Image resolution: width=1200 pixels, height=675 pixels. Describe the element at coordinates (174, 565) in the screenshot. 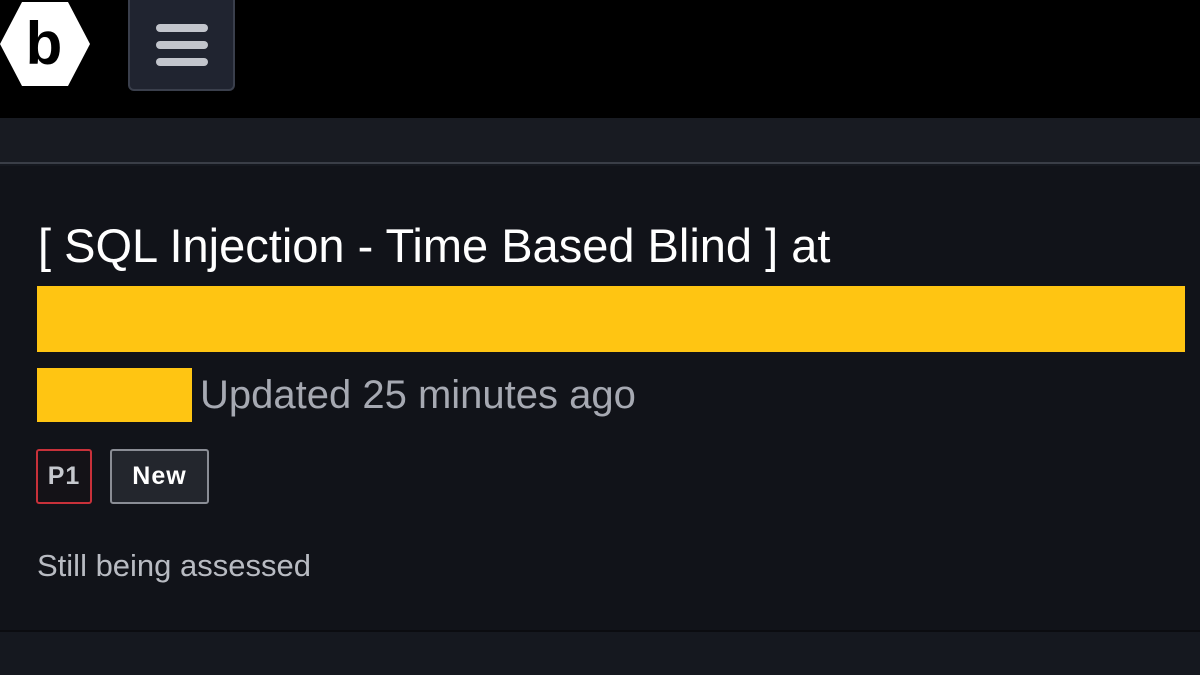

I see `assessment-status: Still being assessed` at that location.